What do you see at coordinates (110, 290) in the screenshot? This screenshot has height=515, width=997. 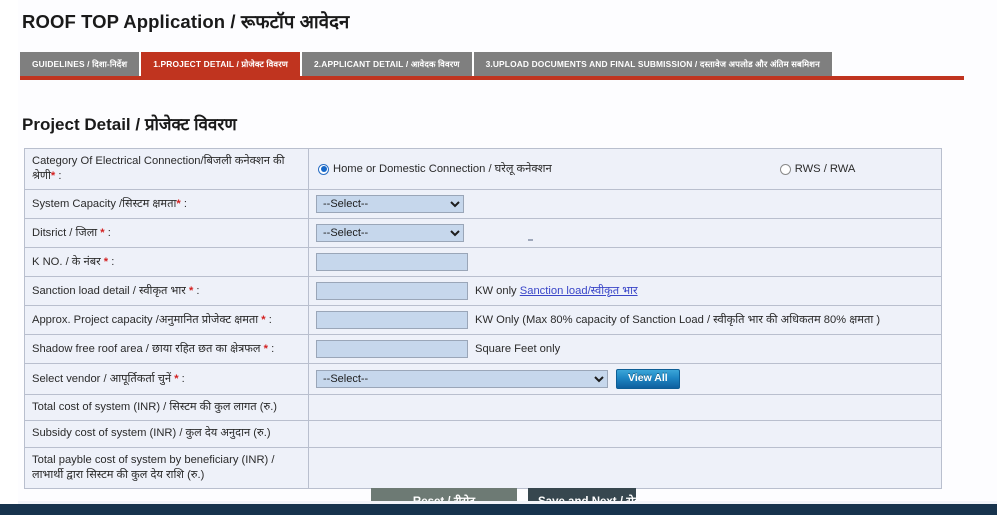 I see `label-sanction-load-text: Sanction load detail / स्वीकृत भार` at bounding box center [110, 290].